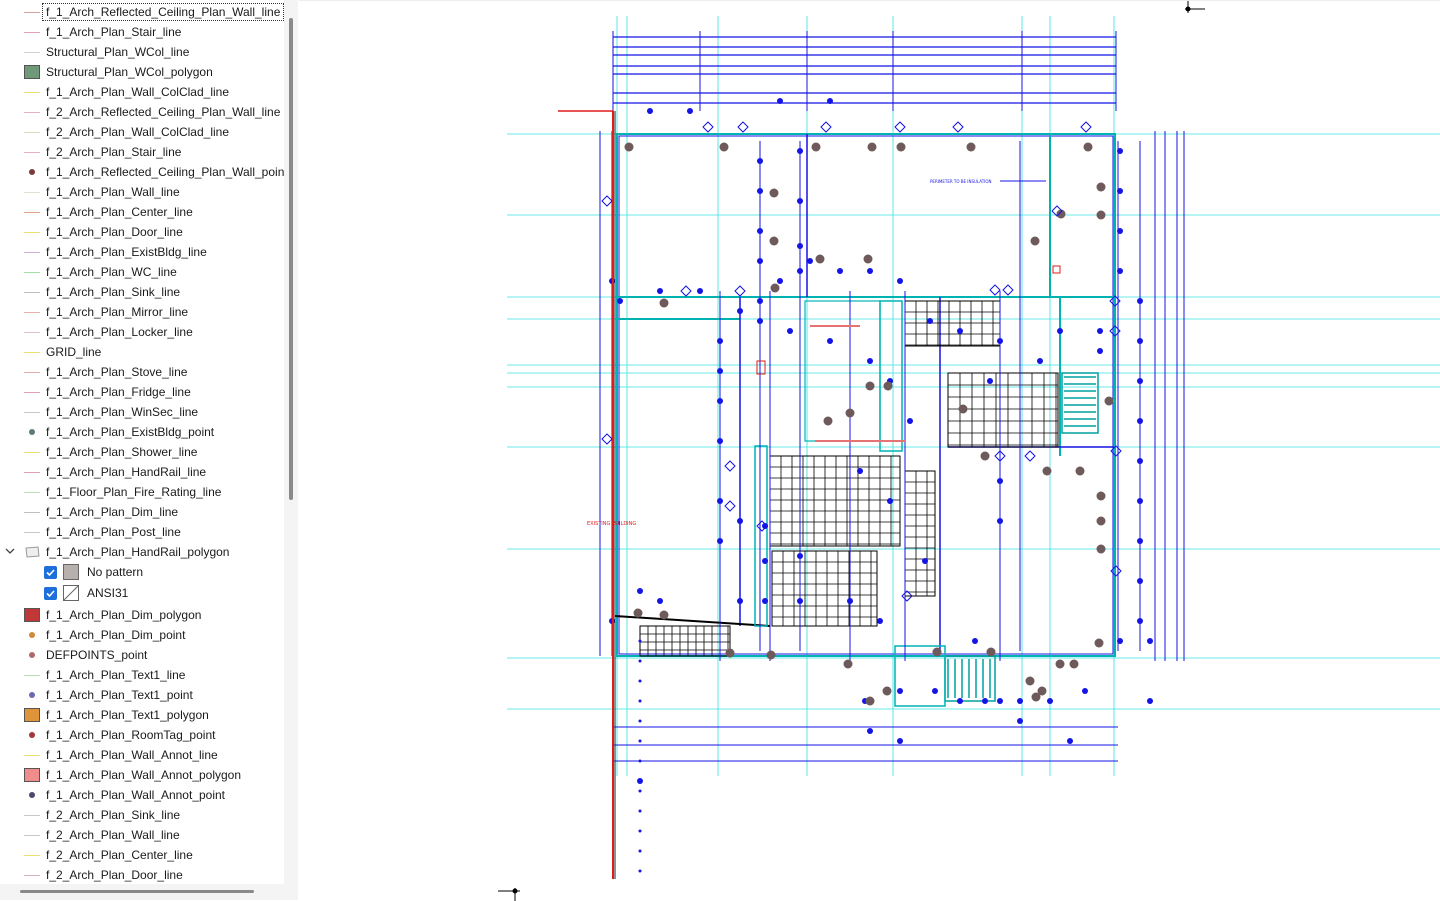 The width and height of the screenshot is (1440, 901). What do you see at coordinates (142, 412) in the screenshot?
I see `layer-row: f_1_Arch_Plan_WinSec_line` at bounding box center [142, 412].